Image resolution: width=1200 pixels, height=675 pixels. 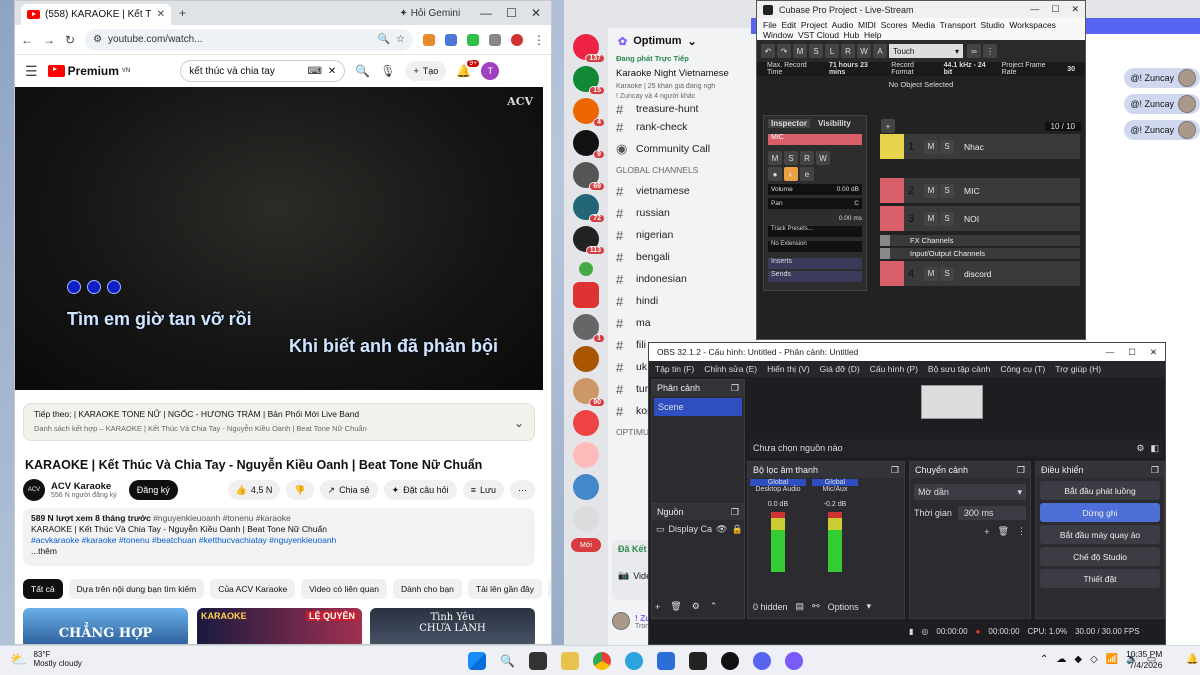 What do you see at coordinates (970, 492) in the screenshot?
I see `transition-select: Mờ dần ▾` at bounding box center [970, 492].